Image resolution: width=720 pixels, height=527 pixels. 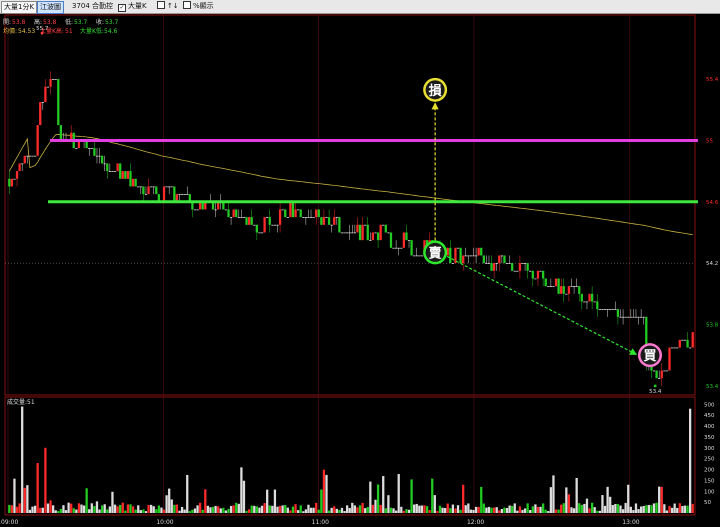 I want to click on volume-tick-label: 300, so click(x=709, y=449).